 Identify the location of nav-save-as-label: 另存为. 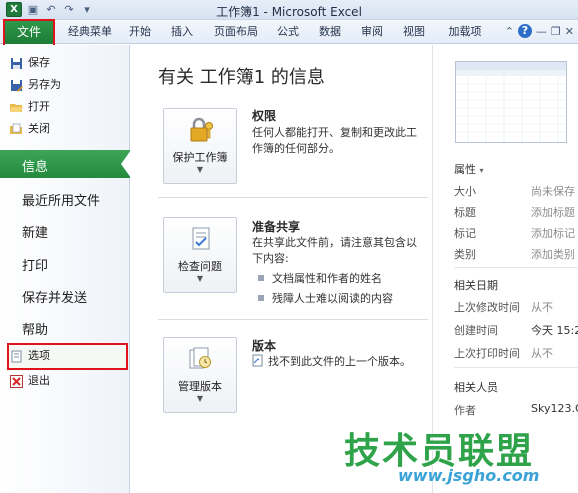
(44, 84).